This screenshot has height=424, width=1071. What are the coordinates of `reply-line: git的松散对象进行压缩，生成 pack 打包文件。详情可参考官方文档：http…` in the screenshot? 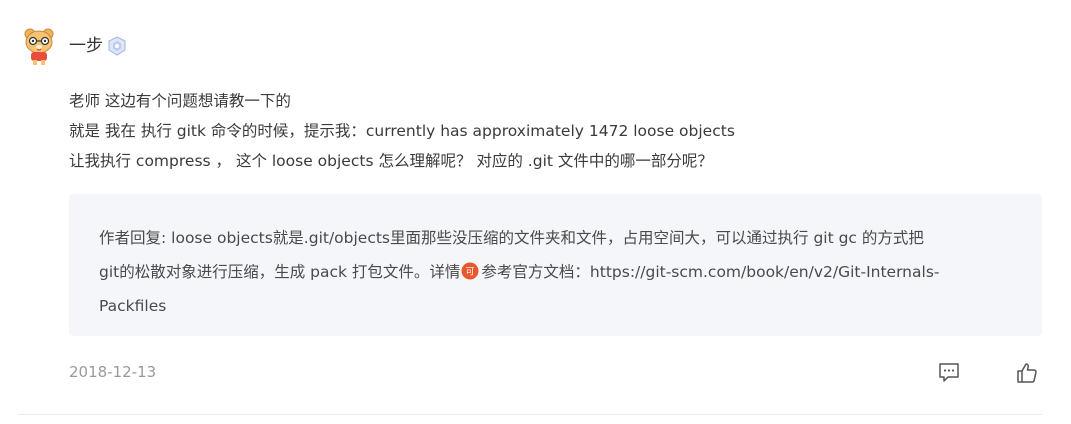 It's located at (556, 272).